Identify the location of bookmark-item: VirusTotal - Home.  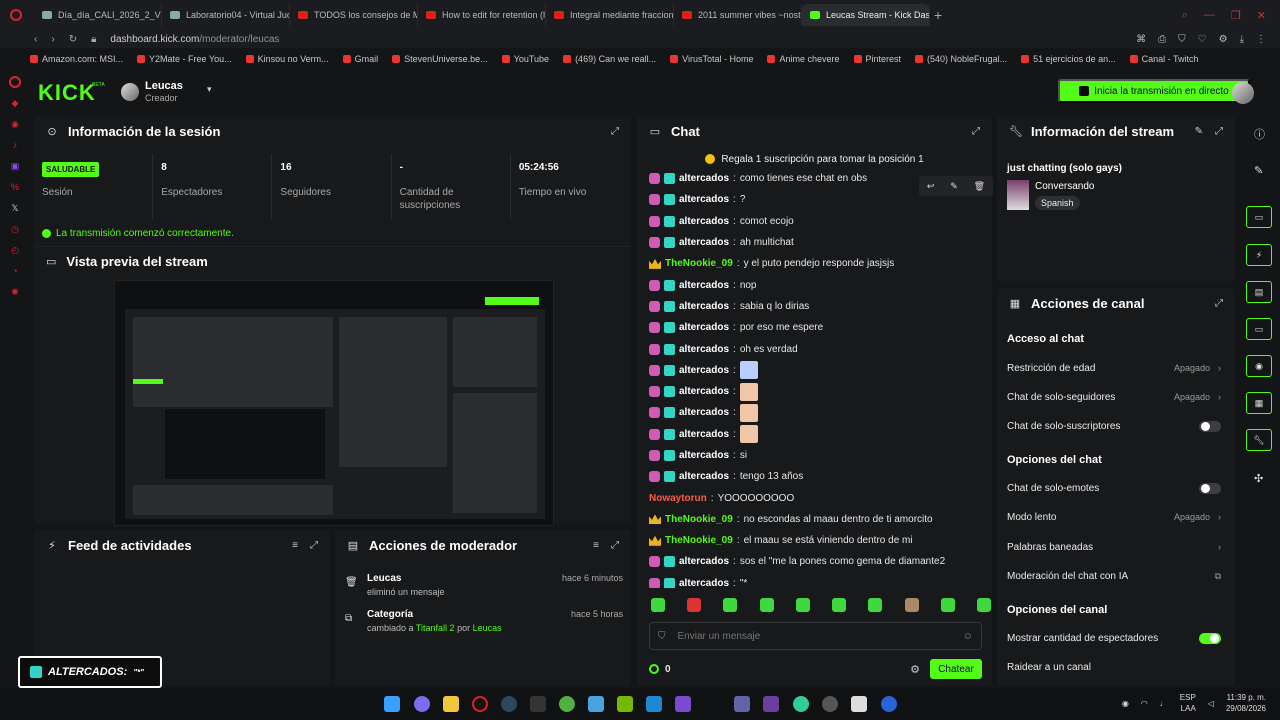
(711, 59).